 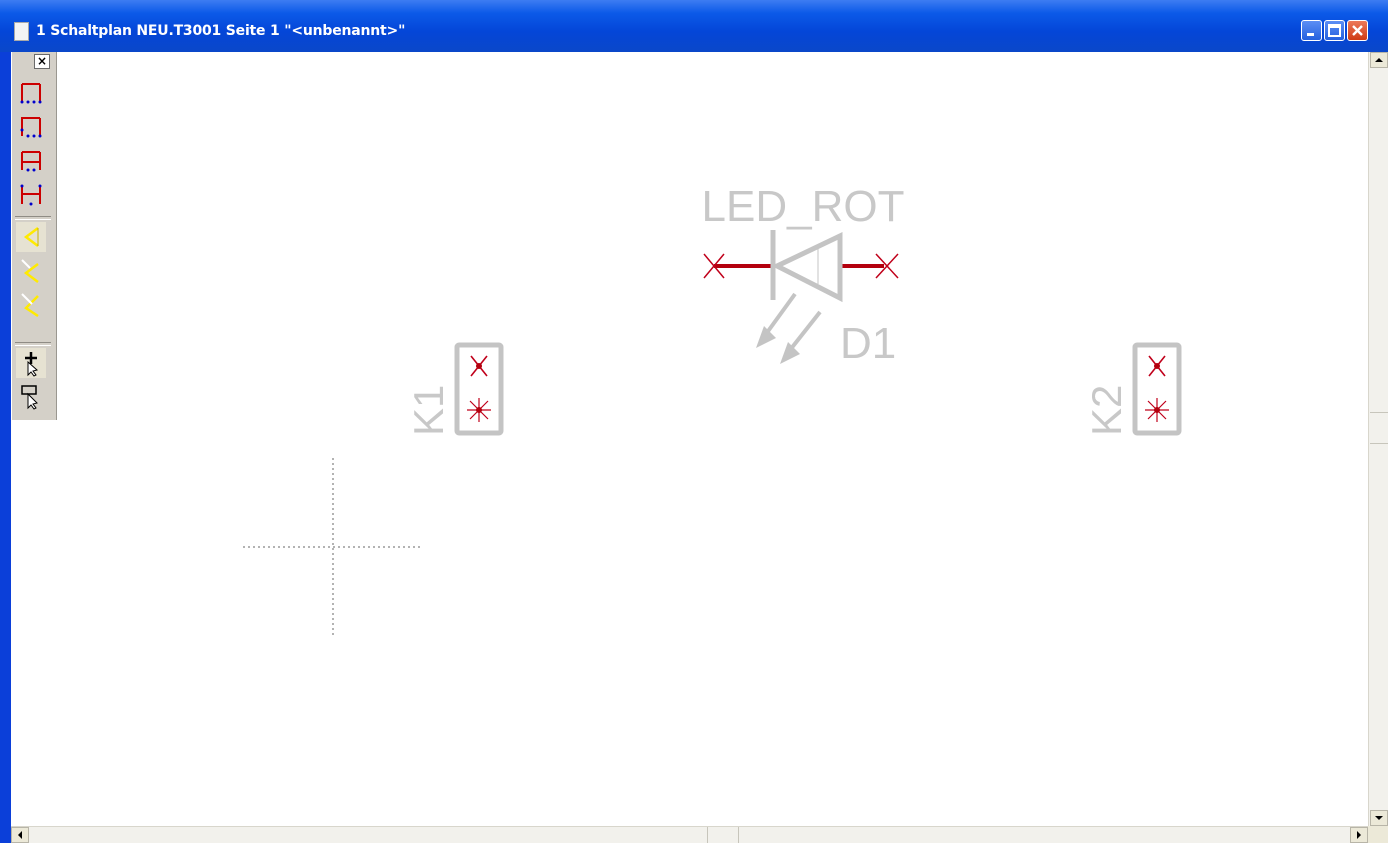 I want to click on toolbar-close-button: ×, so click(x=42, y=61).